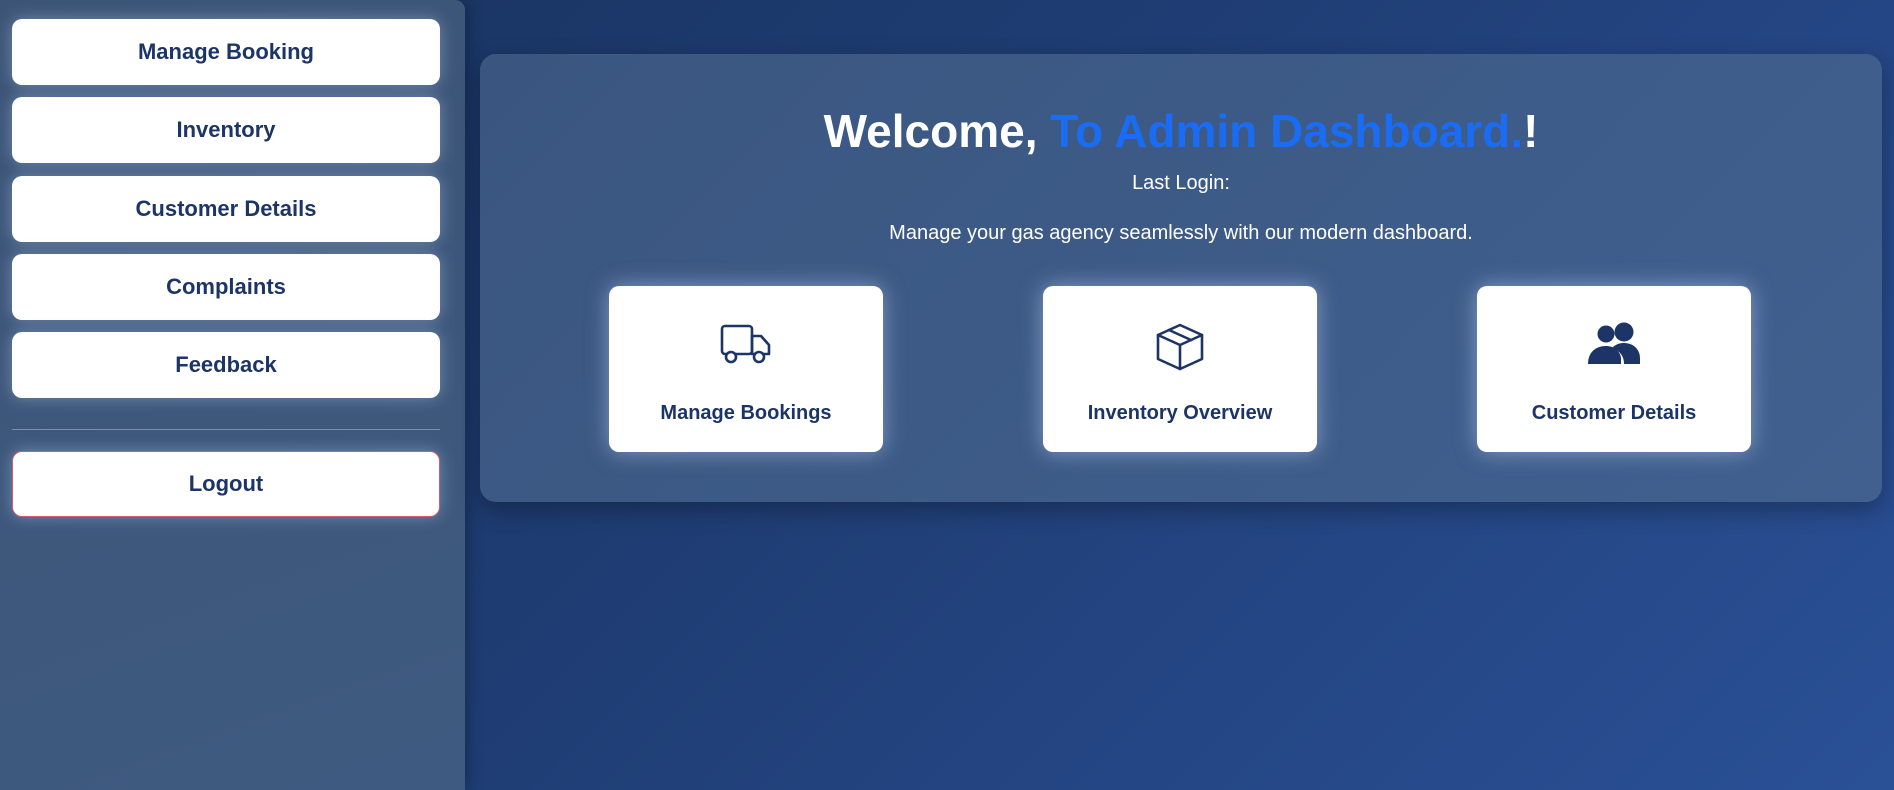  I want to click on card-label: Customer Details, so click(1614, 413).